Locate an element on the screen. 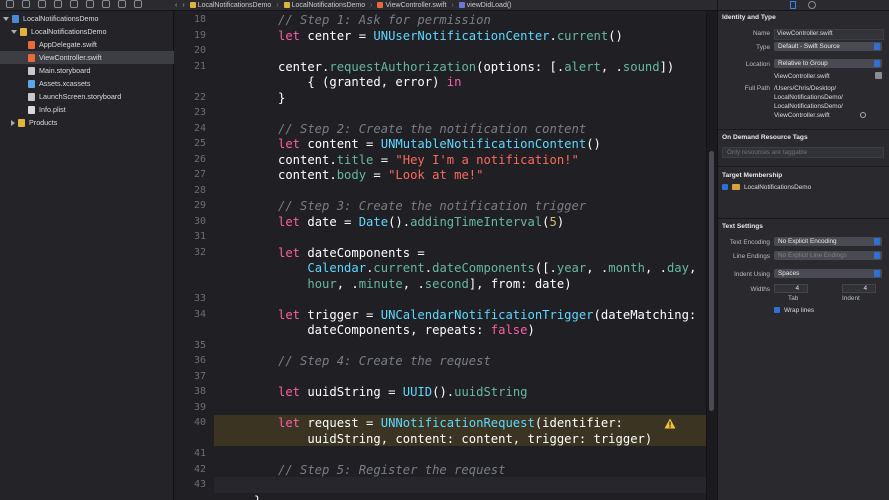 The image size is (889, 500). code-line: dateComponents, repeats: false) is located at coordinates (406, 330).